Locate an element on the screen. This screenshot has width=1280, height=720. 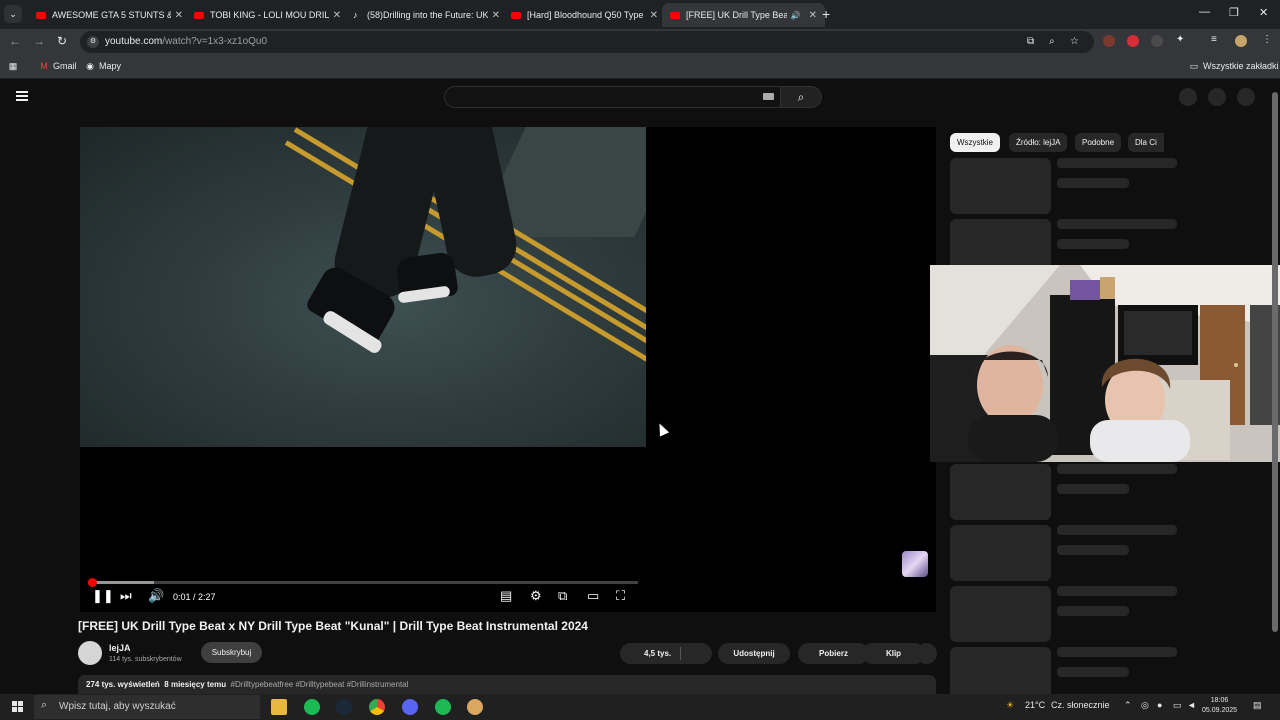
browser-tab: ♪ (58)Drilling into the Future: UK ✕ is located at coordinates (426, 15).